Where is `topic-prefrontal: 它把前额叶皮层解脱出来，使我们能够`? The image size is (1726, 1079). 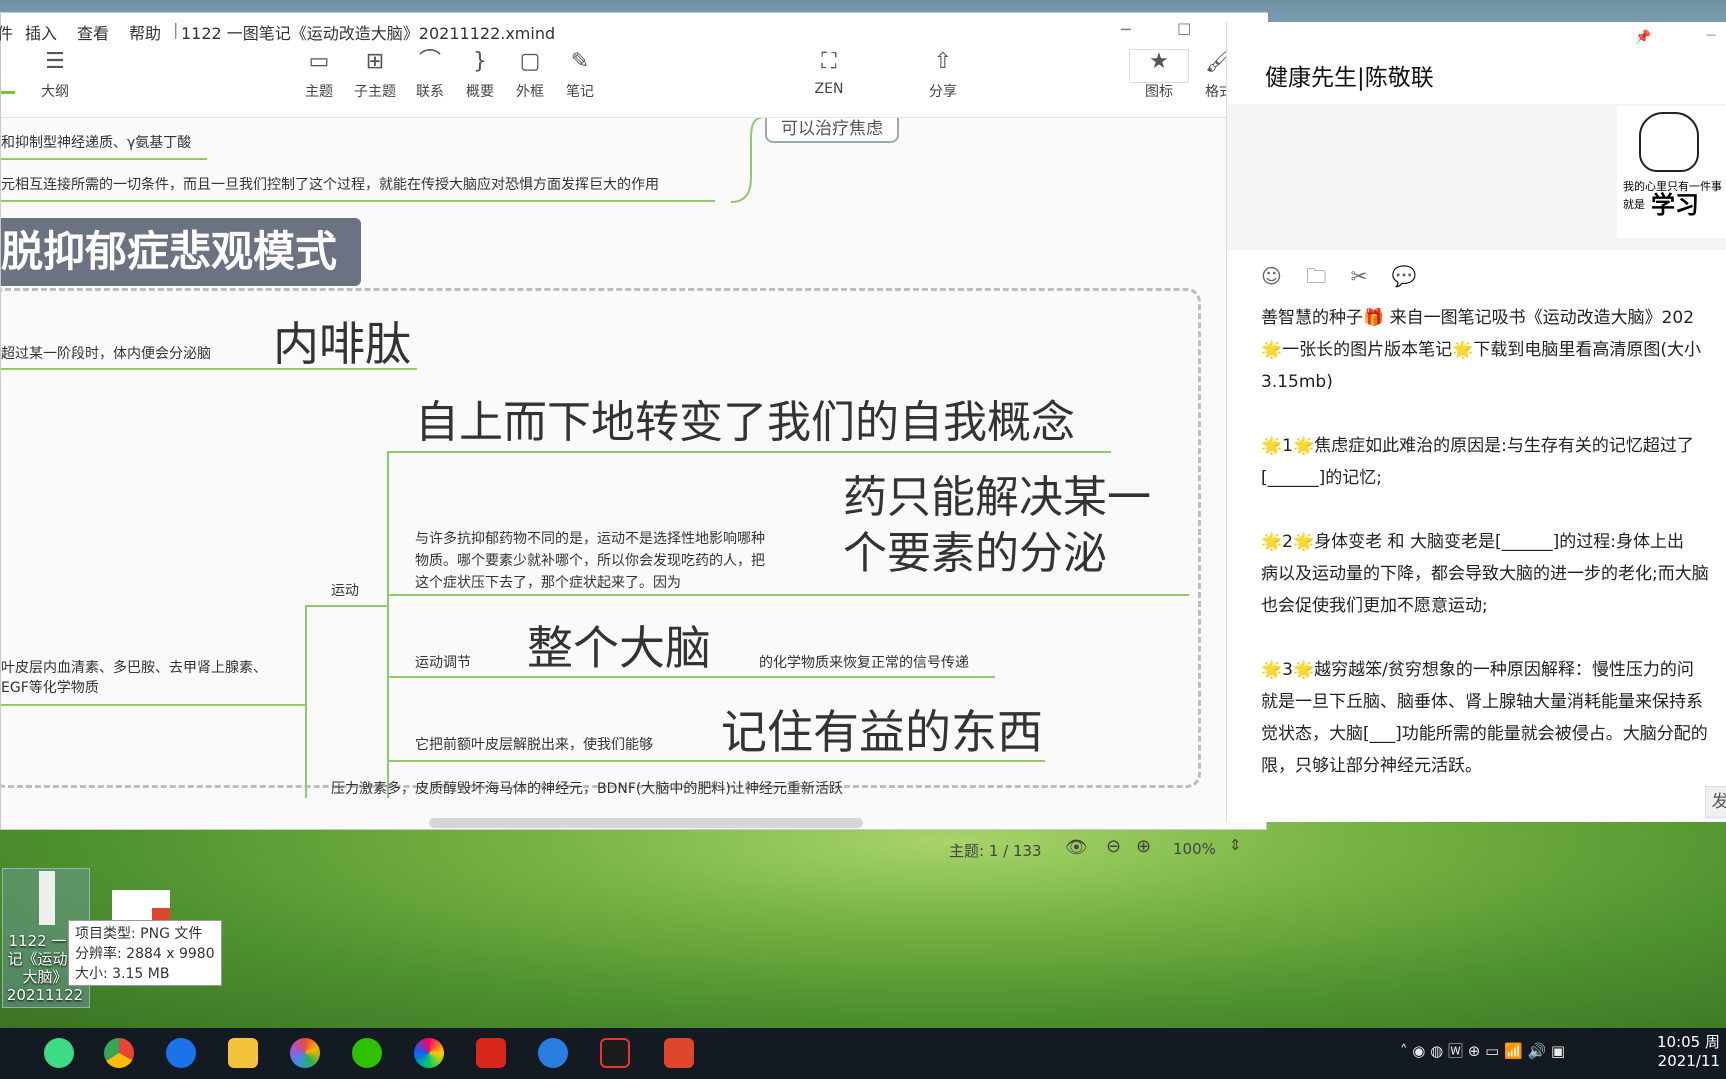 topic-prefrontal: 它把前额叶皮层解脱出来，使我们能够 is located at coordinates (534, 744).